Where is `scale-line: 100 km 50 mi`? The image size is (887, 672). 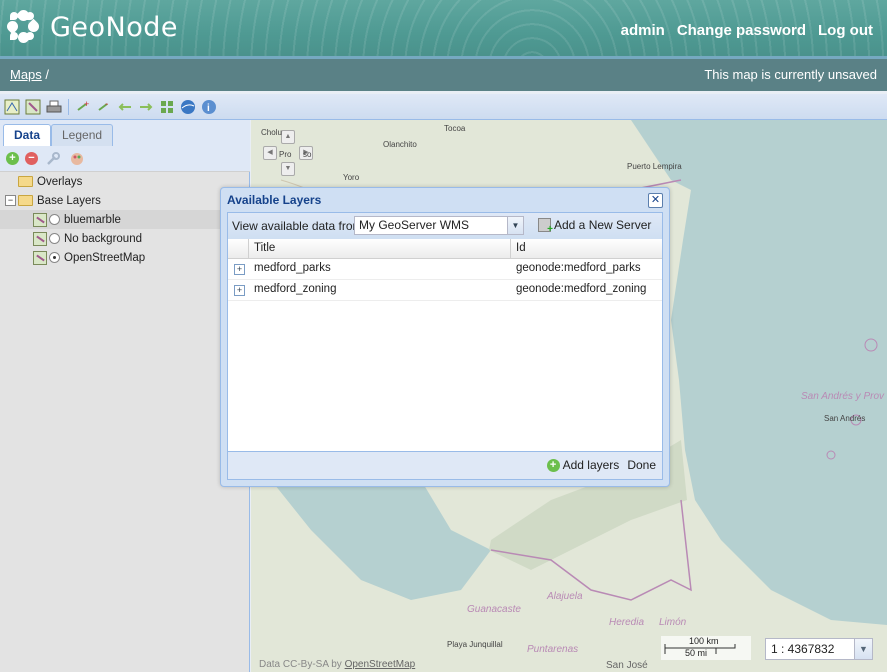
scale-line: 100 km 50 mi is located at coordinates (706, 648).